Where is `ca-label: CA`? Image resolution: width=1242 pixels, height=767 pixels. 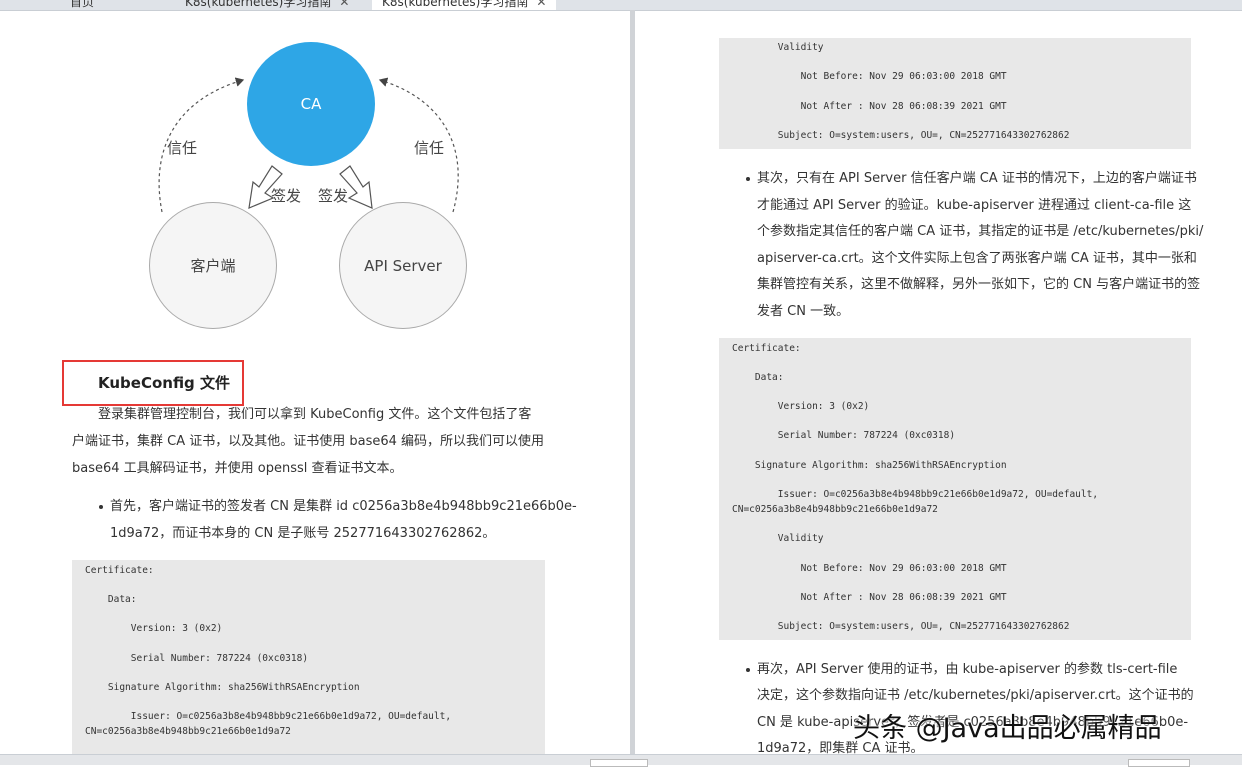 ca-label: CA is located at coordinates (311, 104).